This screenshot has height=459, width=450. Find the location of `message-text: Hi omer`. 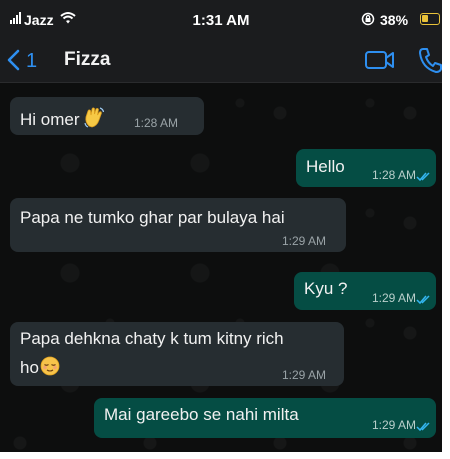

message-text: Hi omer is located at coordinates (50, 119).